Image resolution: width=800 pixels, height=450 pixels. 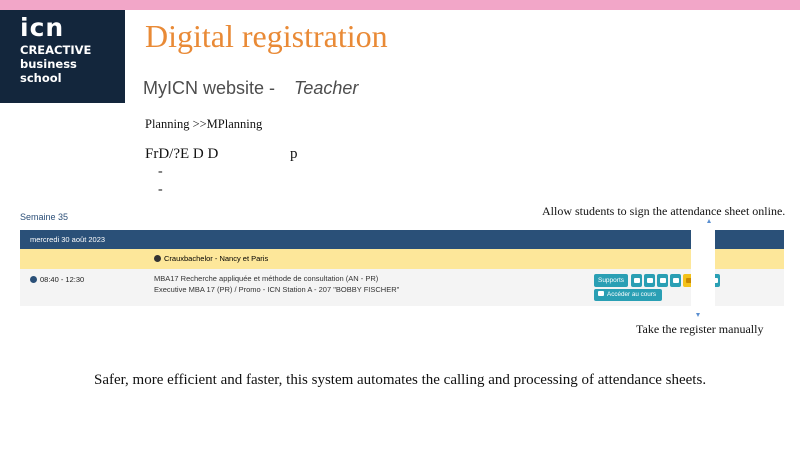 I want to click on garbled-line: FrD/?E D D, so click(x=182, y=154).